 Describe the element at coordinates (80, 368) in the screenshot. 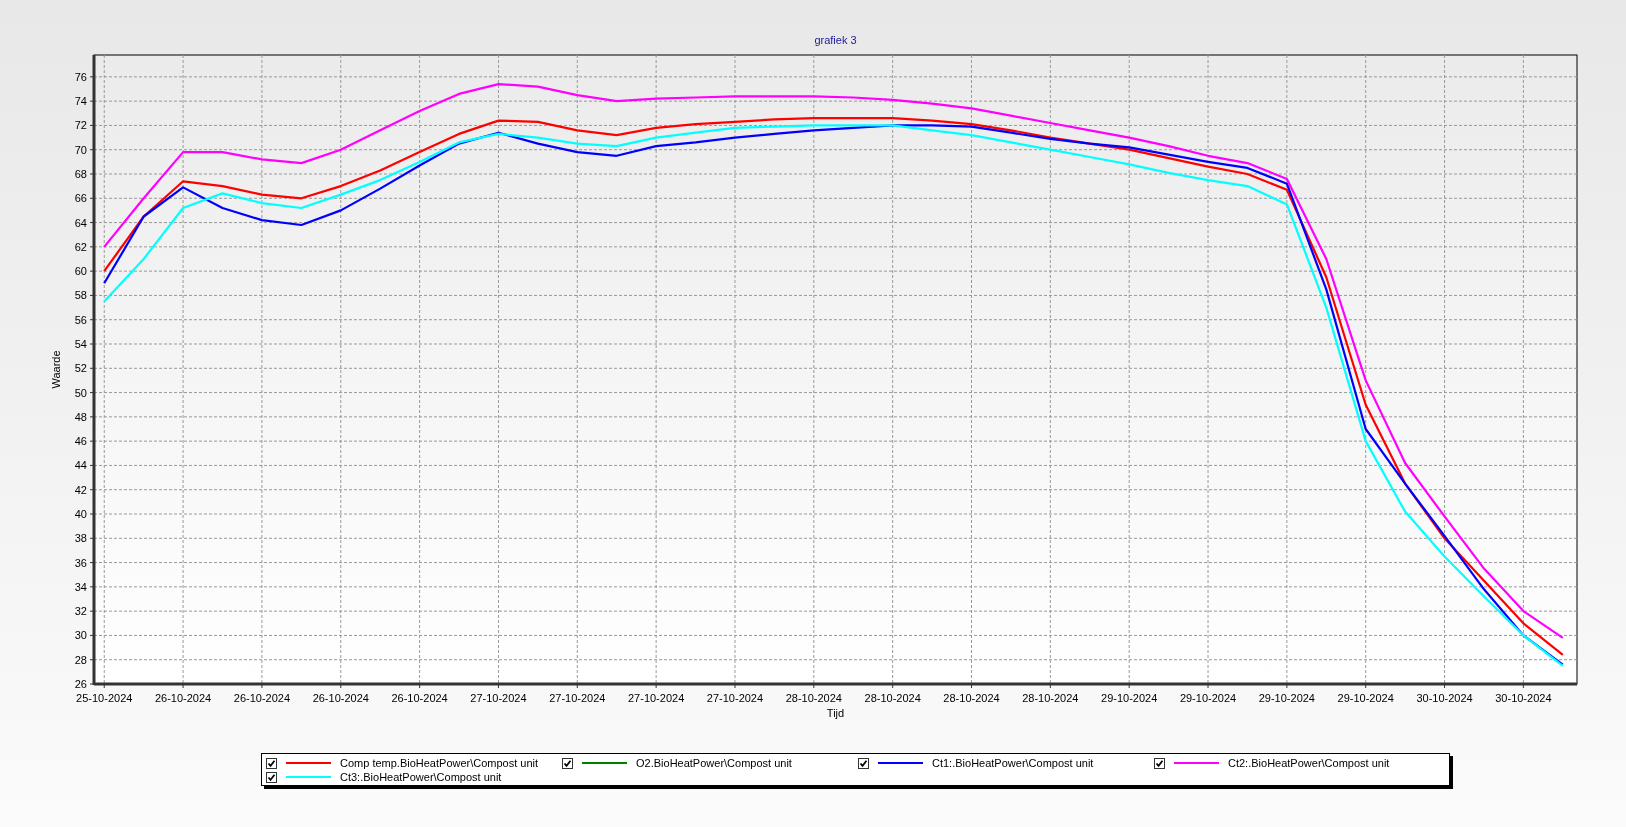

I see `tick-label: 52` at that location.